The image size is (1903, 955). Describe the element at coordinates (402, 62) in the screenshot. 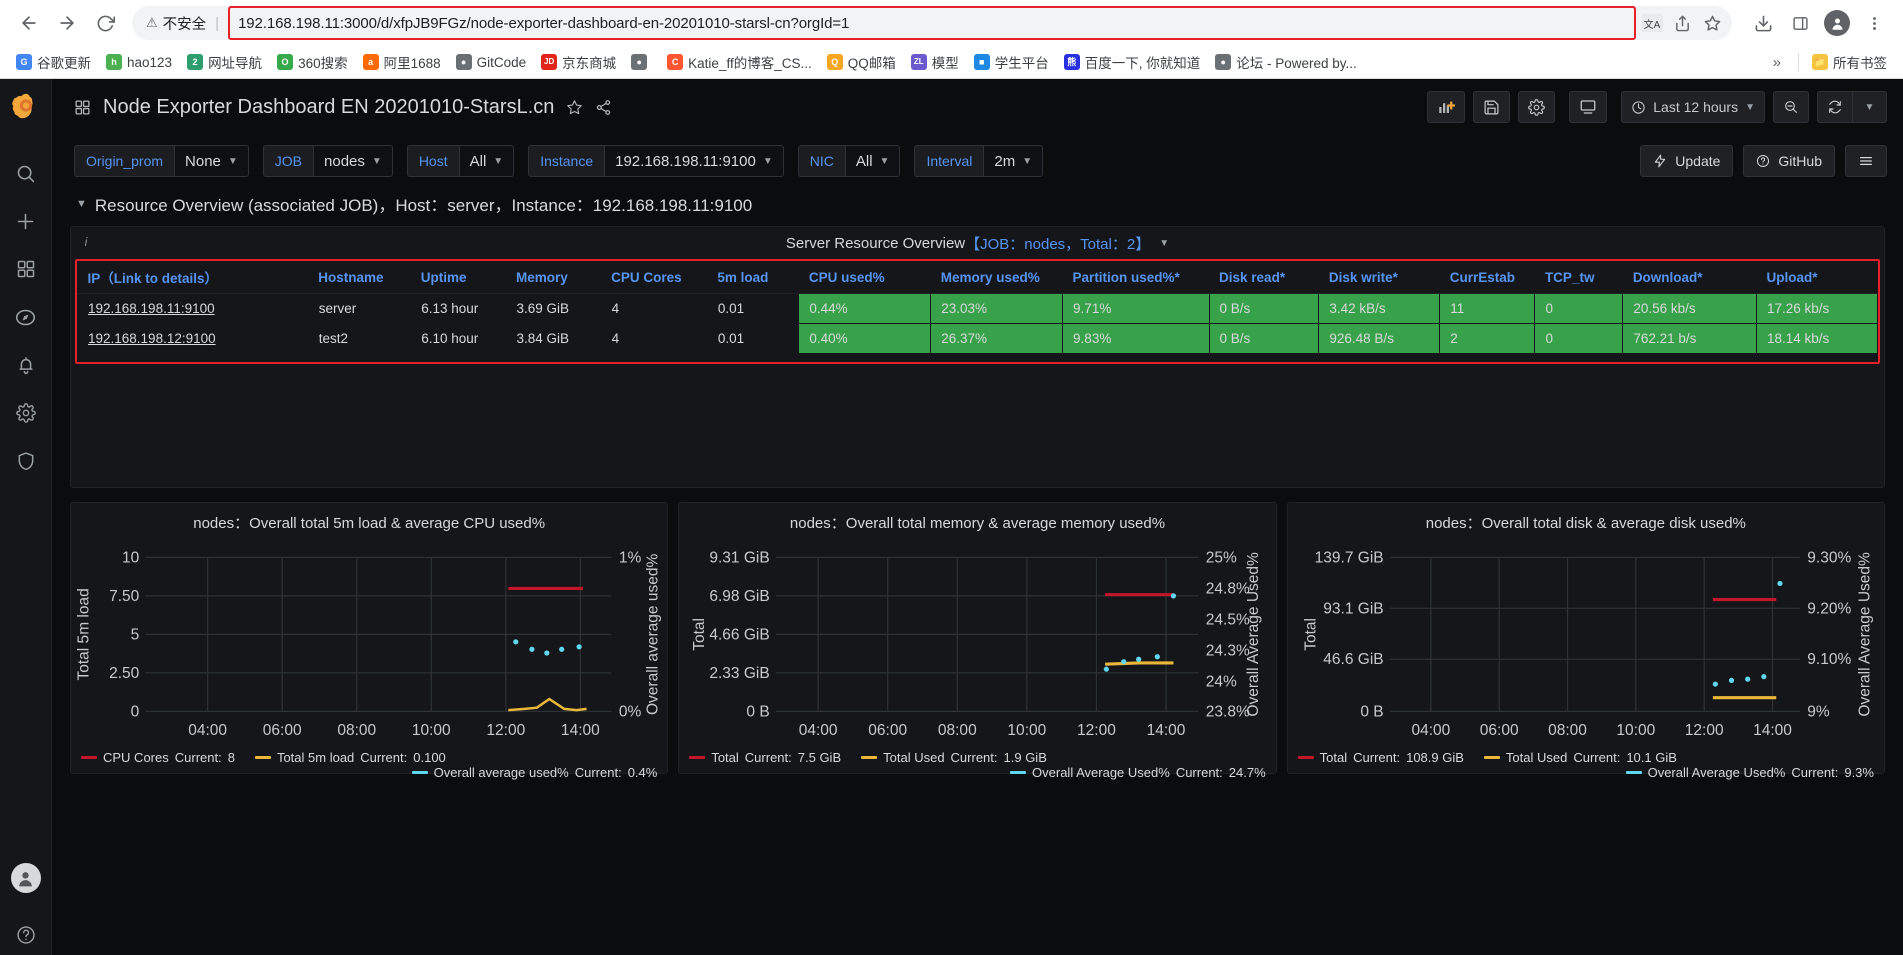

I see `bookmark-item: a 阿里1688` at that location.